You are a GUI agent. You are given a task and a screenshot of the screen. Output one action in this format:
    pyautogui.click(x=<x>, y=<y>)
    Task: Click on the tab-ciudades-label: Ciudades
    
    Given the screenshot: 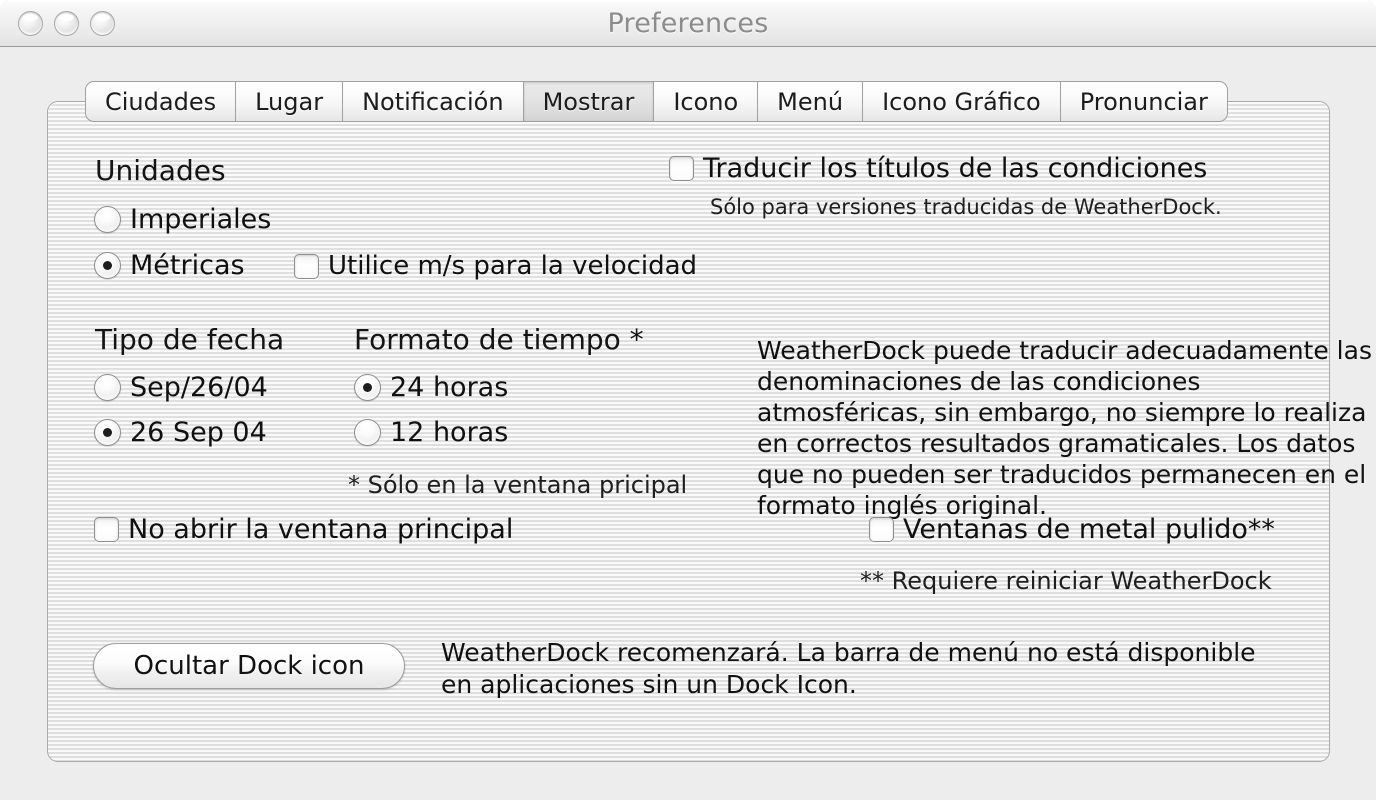 What is the action you would take?
    pyautogui.click(x=161, y=101)
    